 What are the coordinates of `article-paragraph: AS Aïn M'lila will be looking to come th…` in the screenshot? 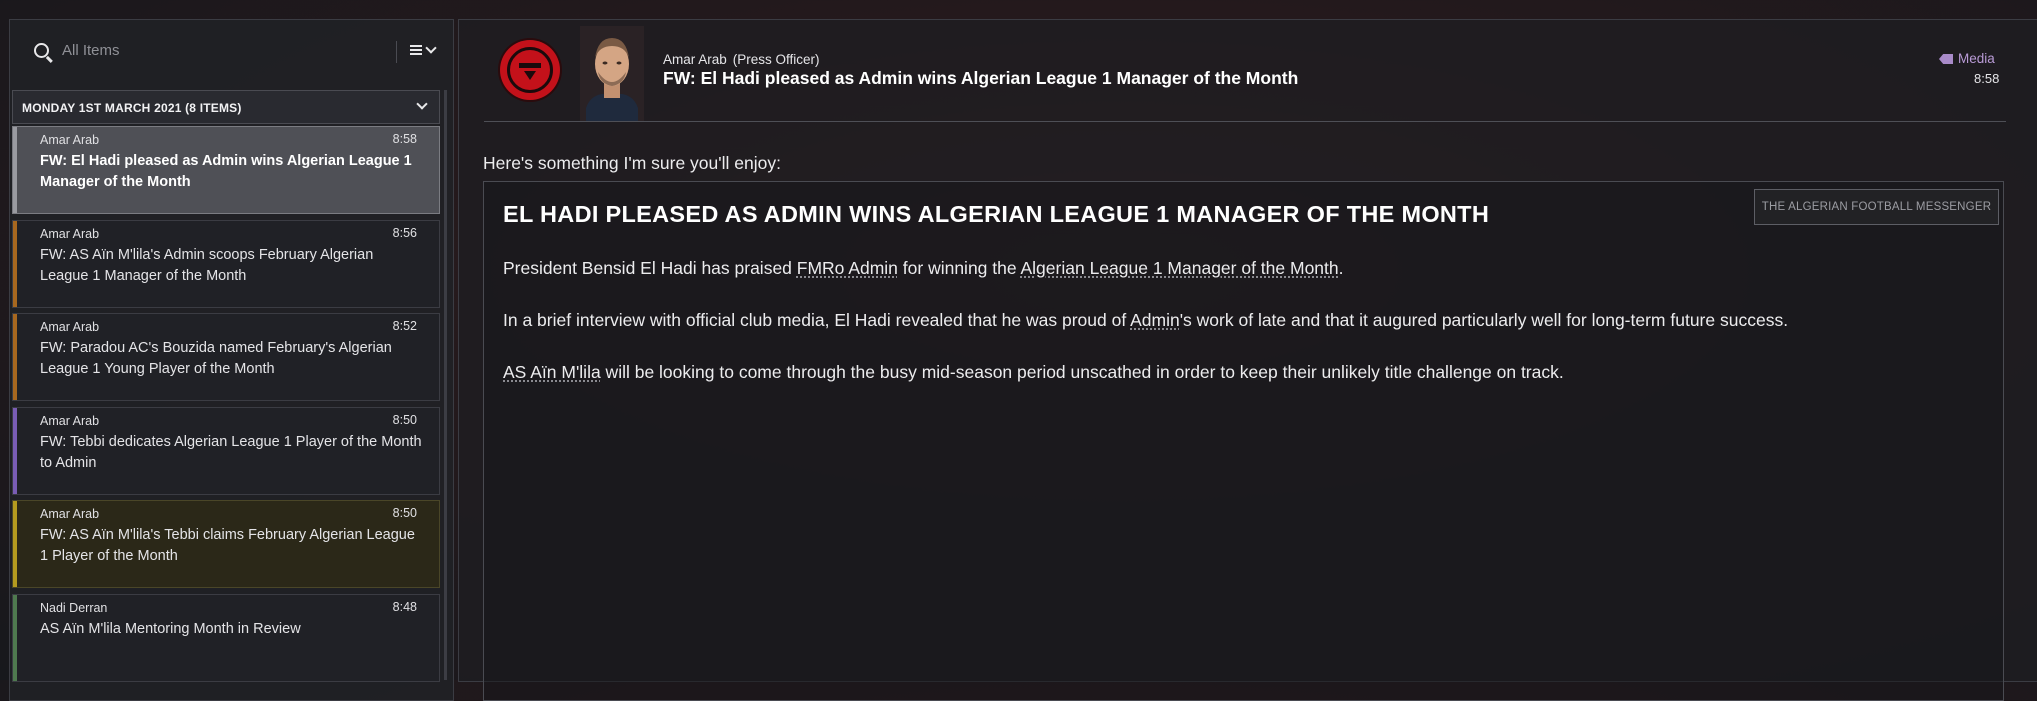 It's located at (1033, 372).